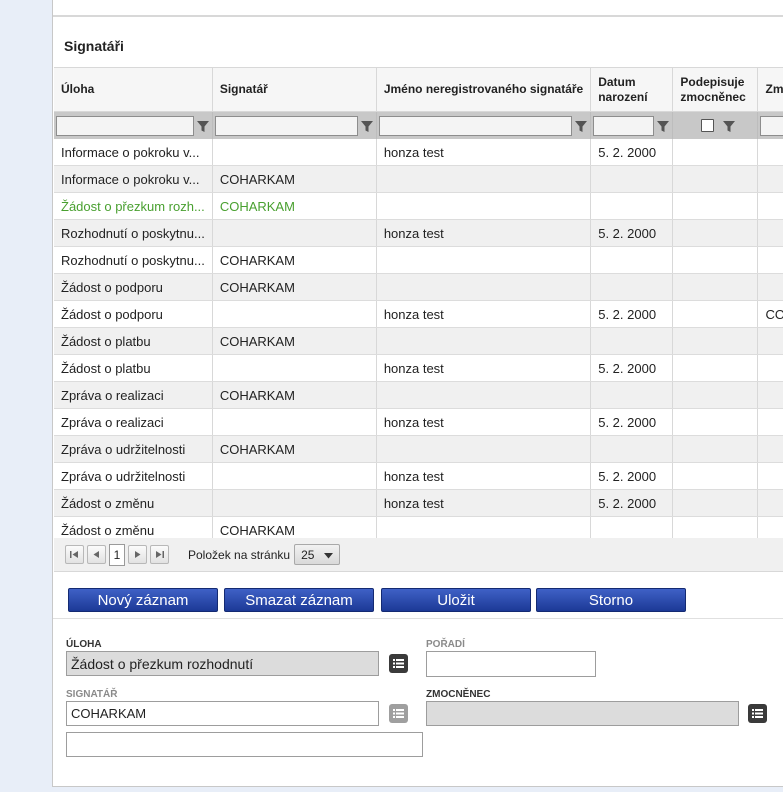 The image size is (783, 792). I want to click on table-row: Žádost o podporu COHARKAM, so click(418, 287).